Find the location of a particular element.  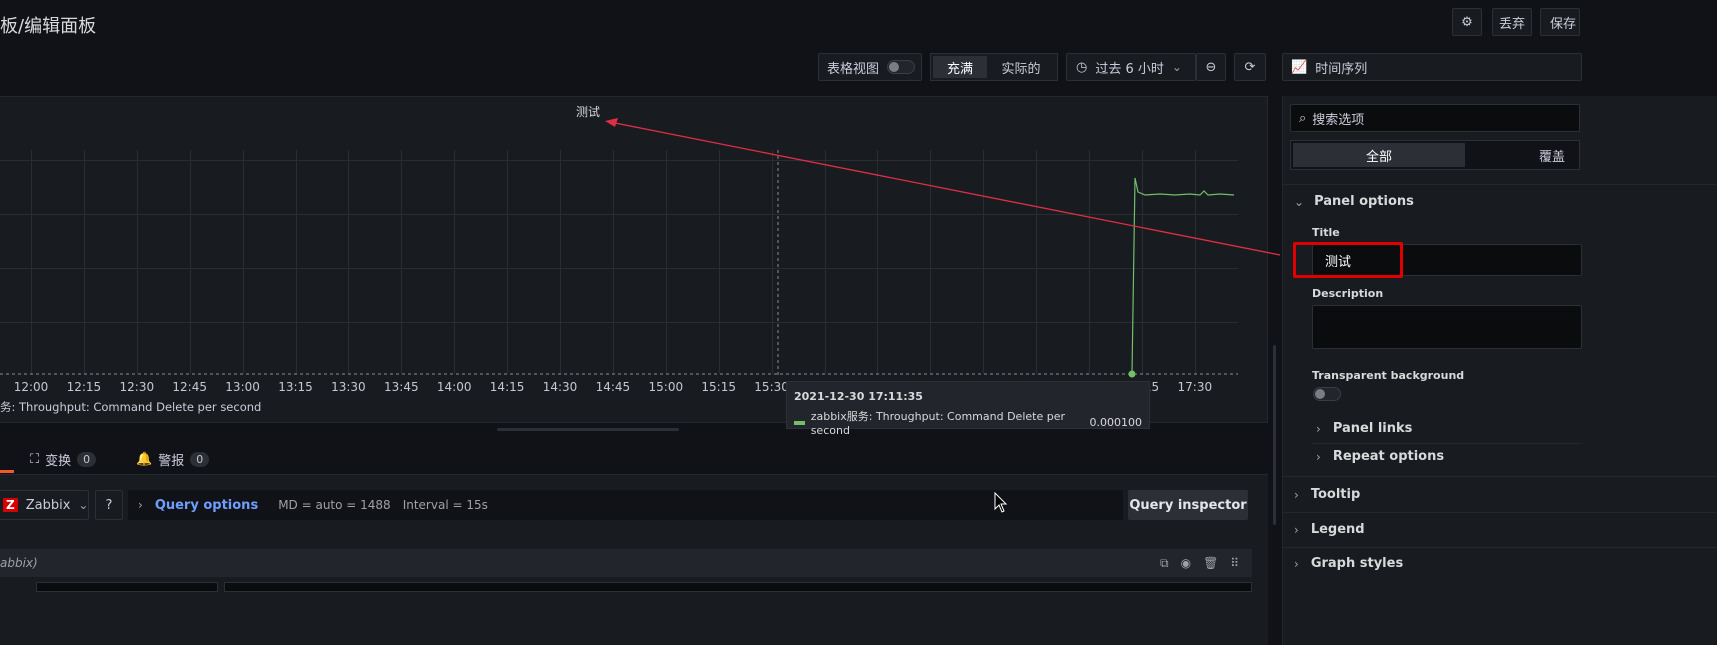

query-row-header: abbix) is located at coordinates (626, 563).